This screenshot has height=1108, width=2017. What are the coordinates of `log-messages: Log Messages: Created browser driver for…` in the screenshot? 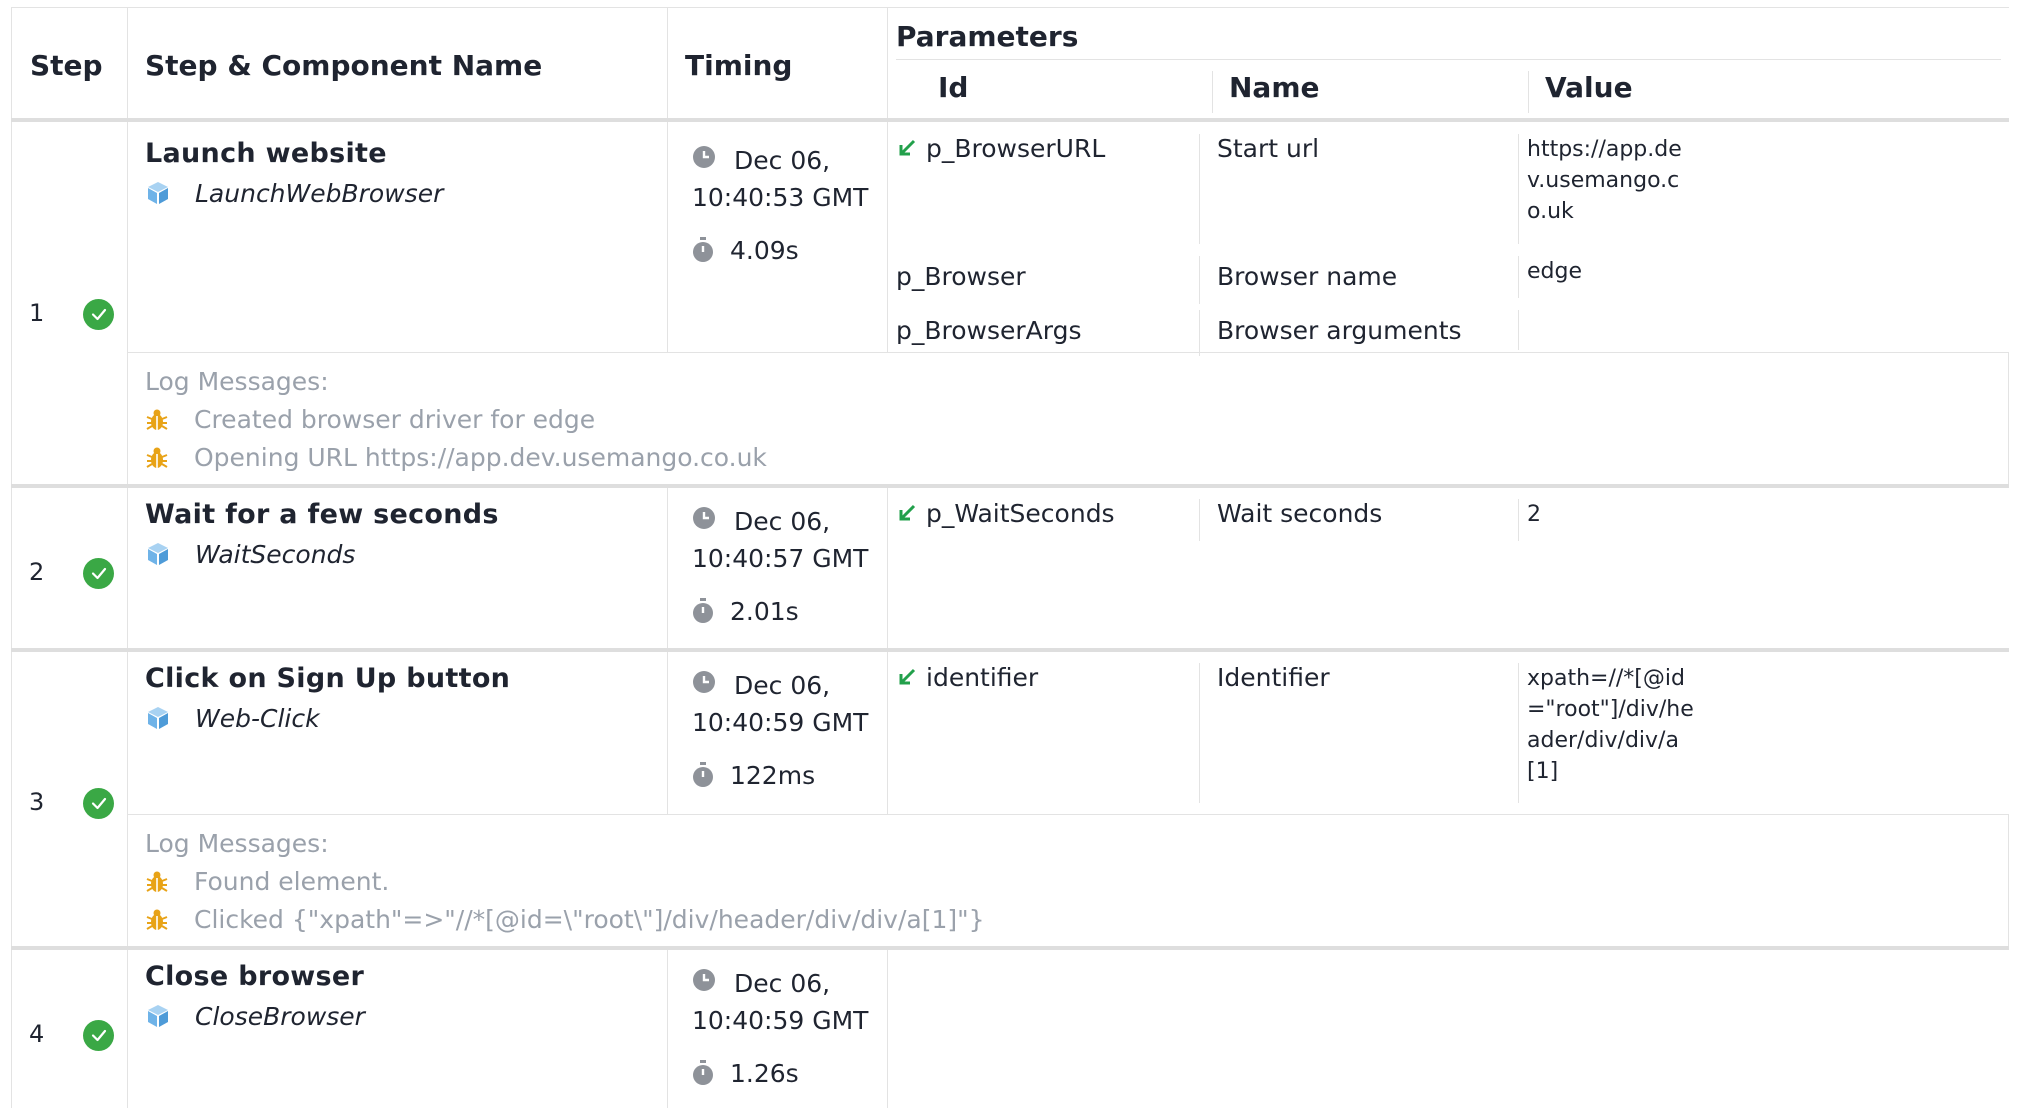 It's located at (1068, 415).